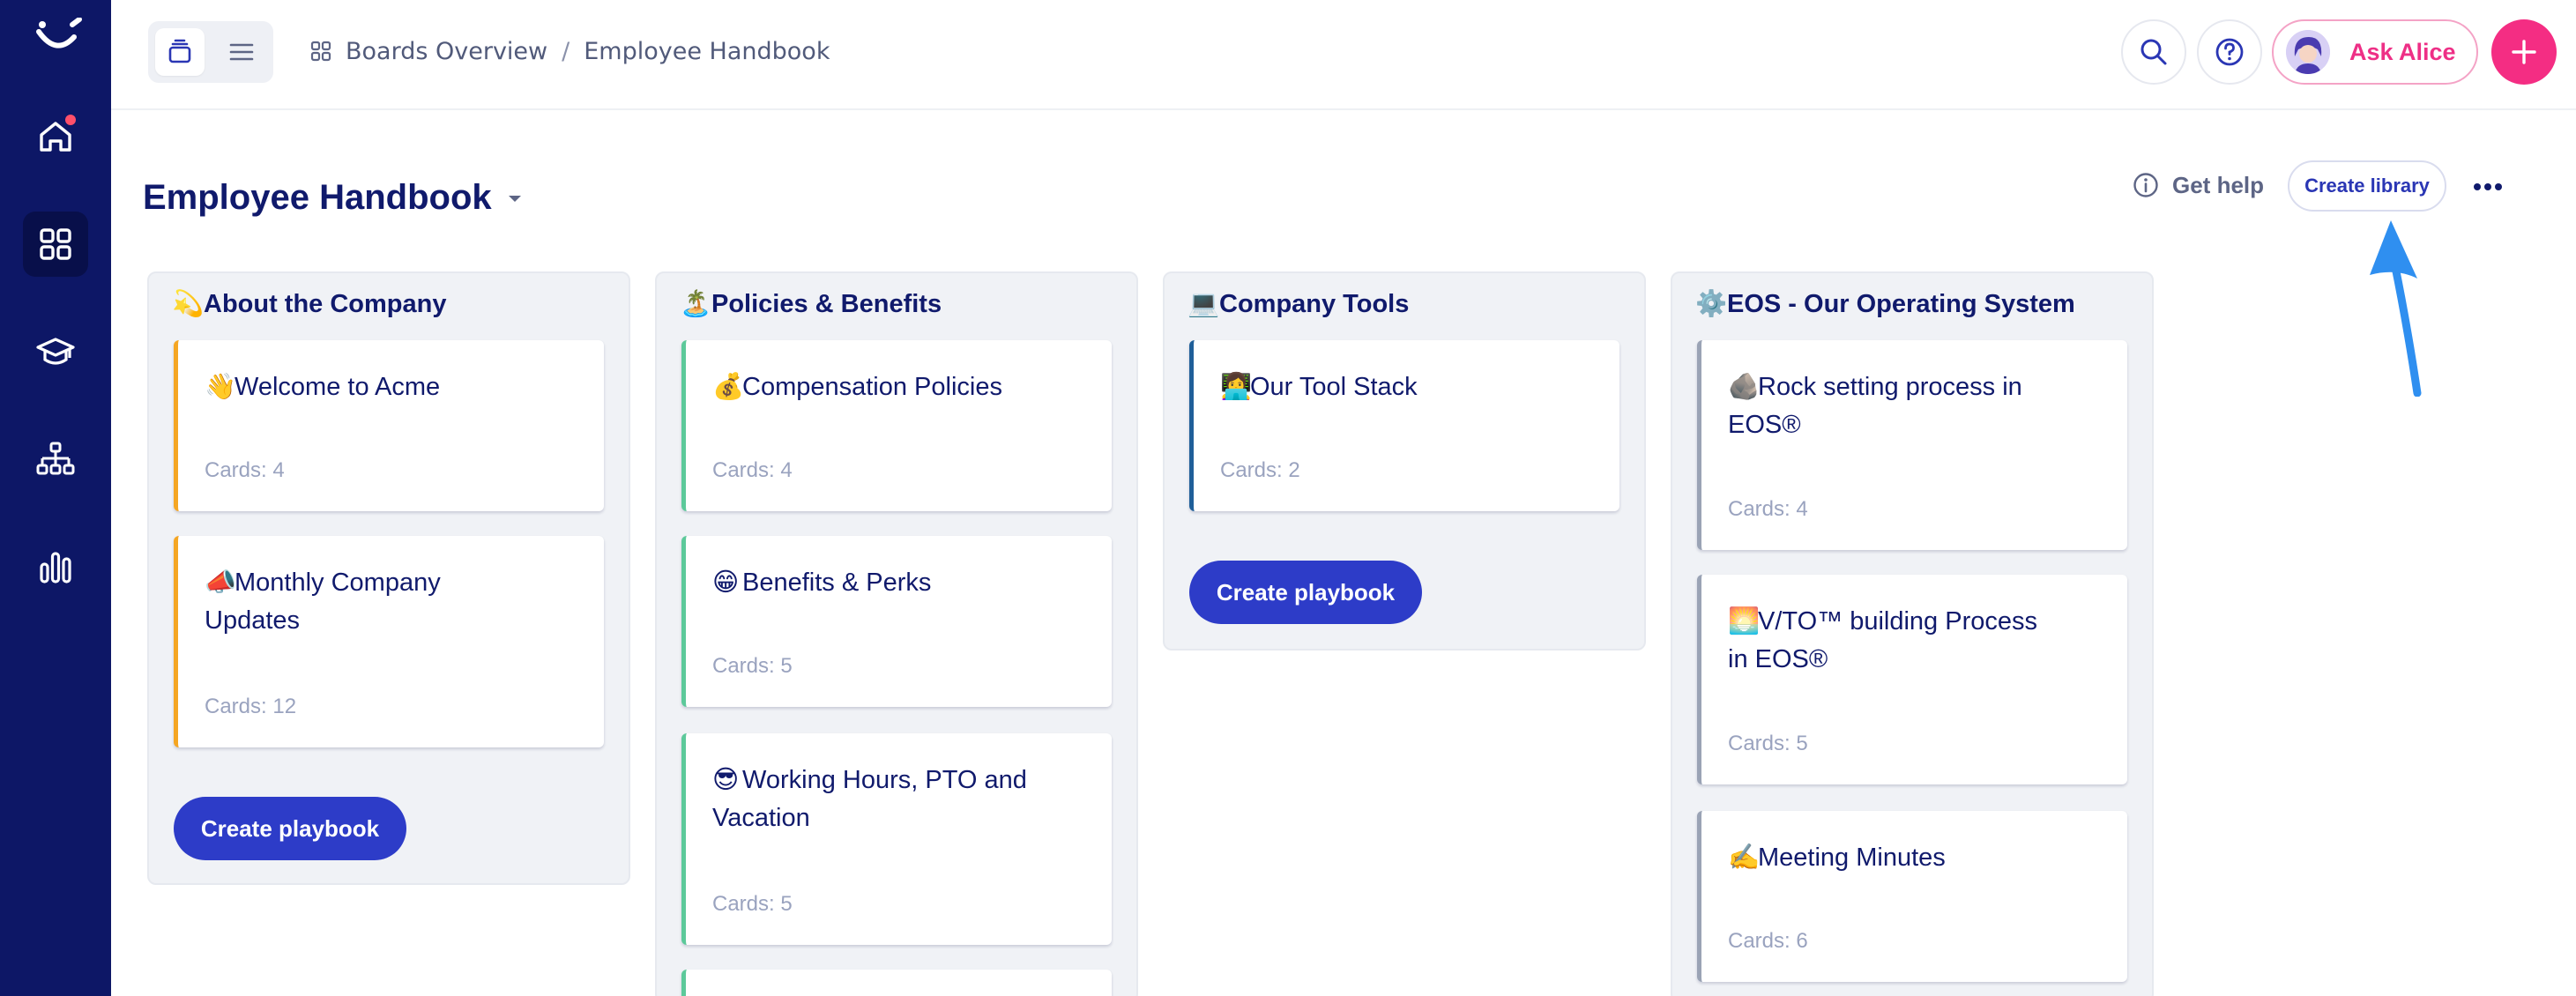 This screenshot has width=2576, height=996. I want to click on create-library-button: Create library, so click(2367, 186).